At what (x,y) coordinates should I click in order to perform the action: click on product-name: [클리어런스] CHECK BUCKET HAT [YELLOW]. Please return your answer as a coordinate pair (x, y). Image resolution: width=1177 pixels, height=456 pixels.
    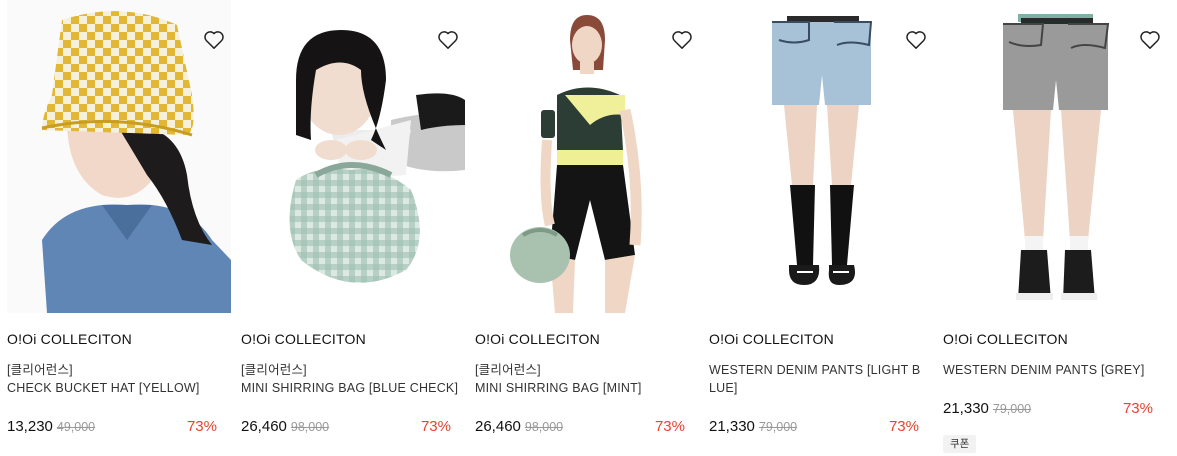
    Looking at the image, I should click on (114, 379).